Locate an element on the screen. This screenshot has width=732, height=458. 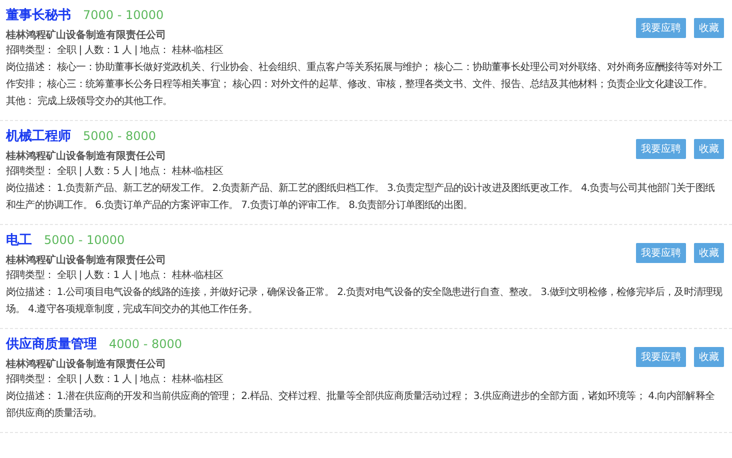
job-description: 岗位描述： 1.潜在供应商的开发和当前供应商的管理； 2.样品、交样过程、批量等全部供应商质量活动过程； 3.供应商进步的全部方面，诸如环境等； 4.向内部解释全部供应商的质量活动。 is located at coordinates (361, 405).